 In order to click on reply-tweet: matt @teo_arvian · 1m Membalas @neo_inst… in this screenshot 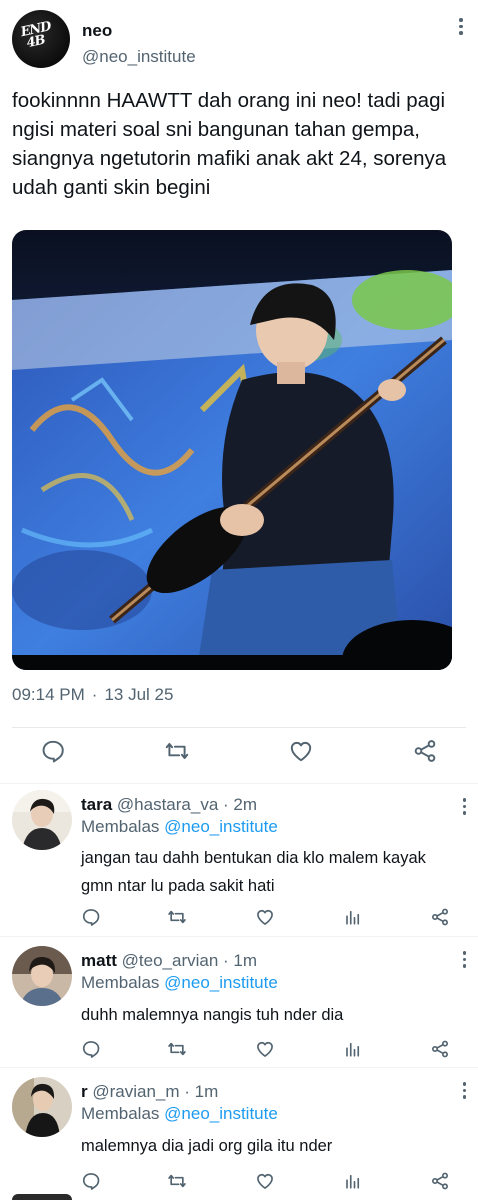, I will do `click(239, 1002)`.